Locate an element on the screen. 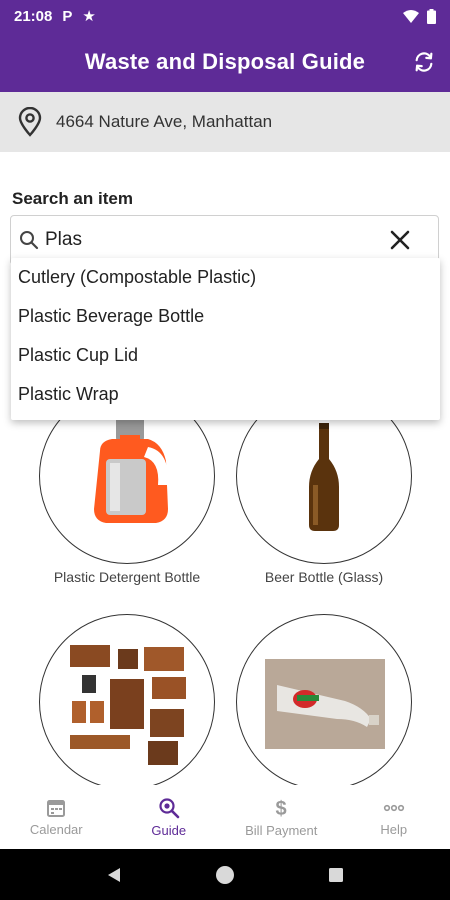  suggestion-item: Cutlery (Compostable Plastic) is located at coordinates (225, 277).